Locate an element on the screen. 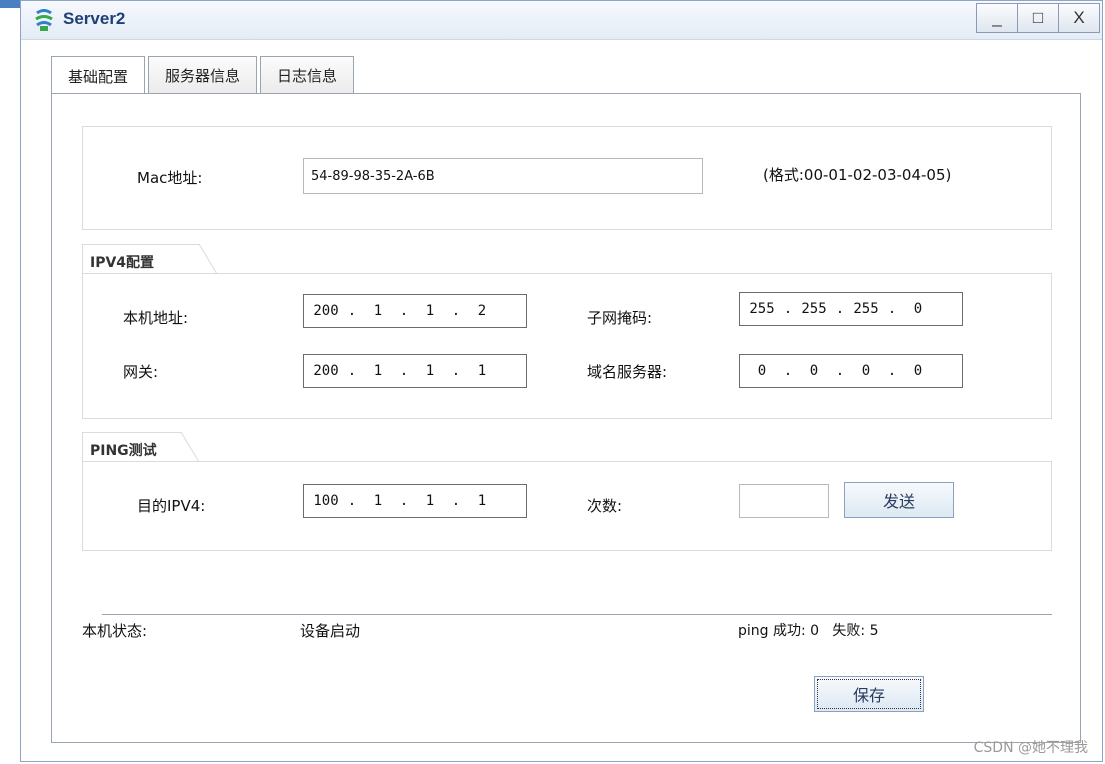 This screenshot has width=1105, height=764. ping-result: ping 成功: 0 失败: 5 is located at coordinates (808, 631).